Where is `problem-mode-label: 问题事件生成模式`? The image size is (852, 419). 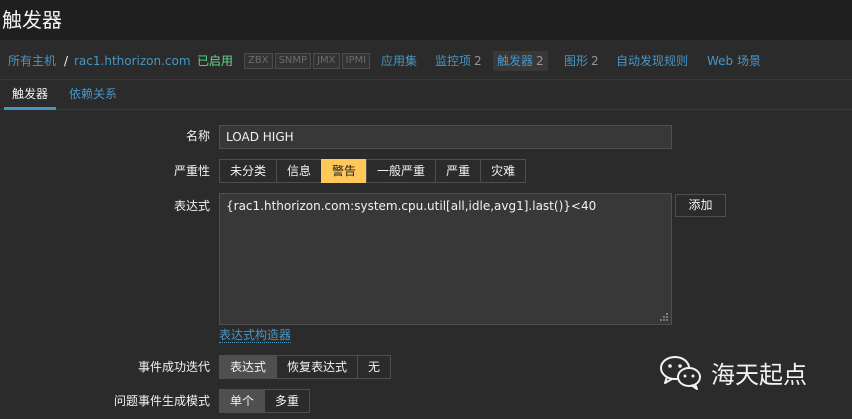
problem-mode-label: 问题事件生成模式 is located at coordinates (161, 401).